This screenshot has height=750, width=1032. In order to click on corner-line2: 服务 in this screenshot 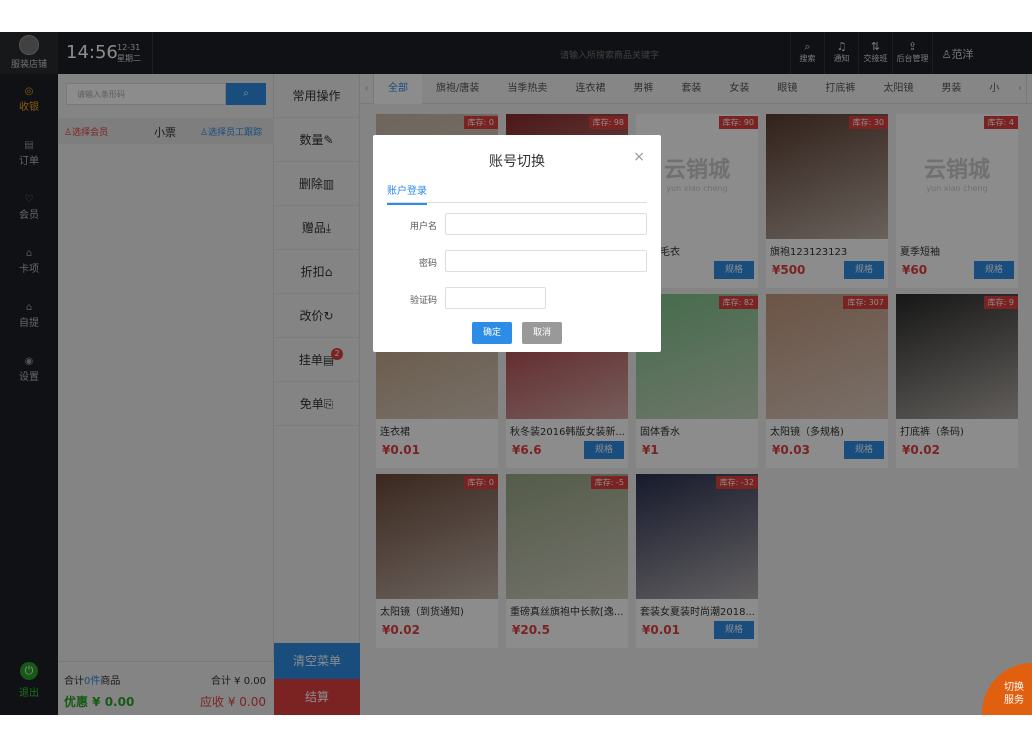, I will do `click(1014, 700)`.